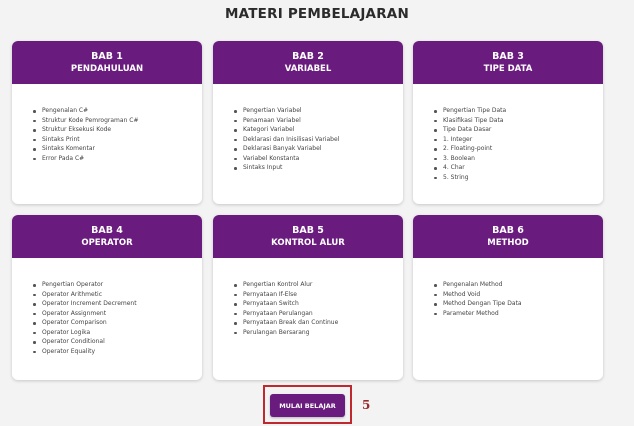 The height and width of the screenshot is (426, 634). Describe the element at coordinates (117, 342) in the screenshot. I see `topic-item: Operator Conditional` at that location.